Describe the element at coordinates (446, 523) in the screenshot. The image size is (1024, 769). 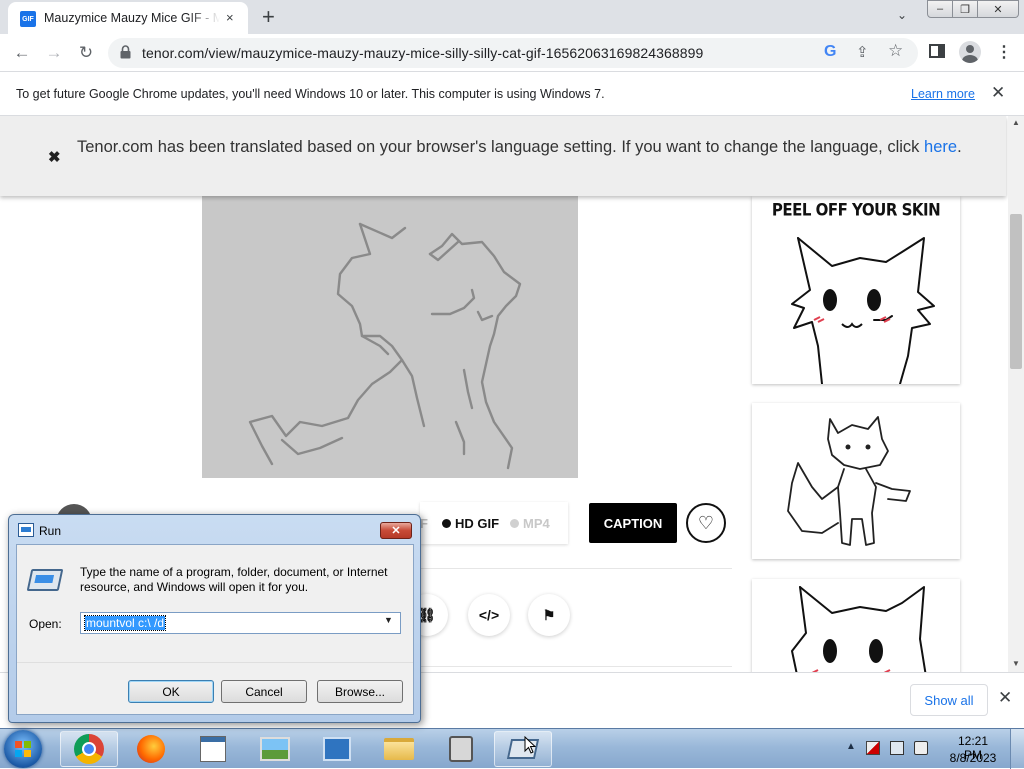
I see `selected-dot-icon` at that location.